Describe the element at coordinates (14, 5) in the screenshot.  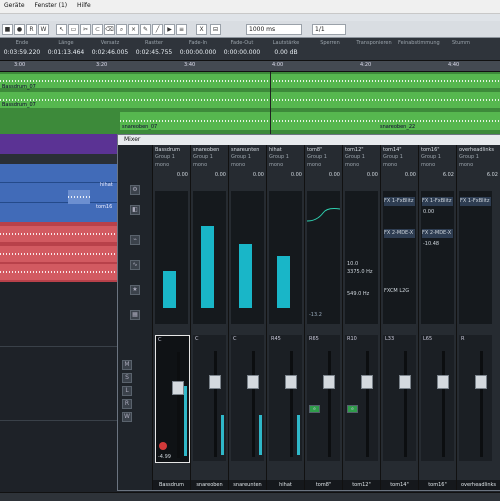
I see `menu-geraete: Geräte` at that location.